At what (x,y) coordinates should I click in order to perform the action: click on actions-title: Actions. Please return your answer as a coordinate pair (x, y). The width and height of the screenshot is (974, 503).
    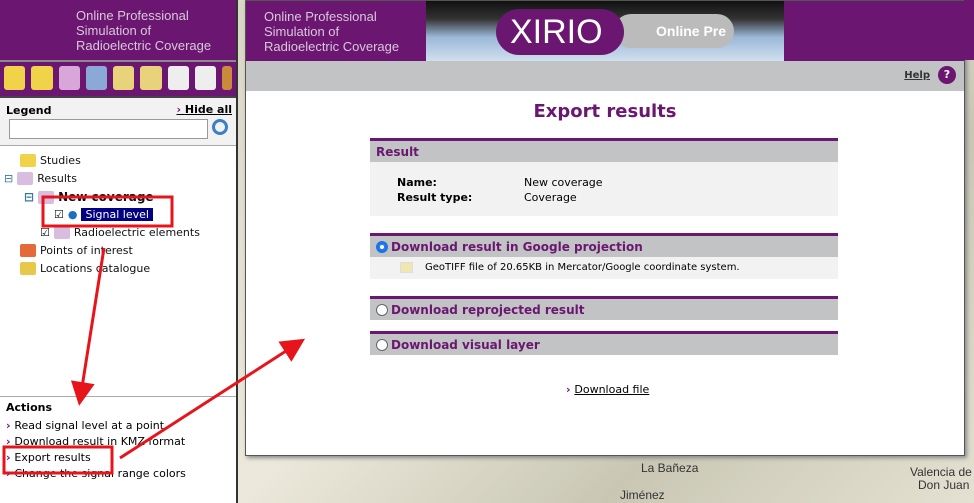
    Looking at the image, I should click on (29, 407).